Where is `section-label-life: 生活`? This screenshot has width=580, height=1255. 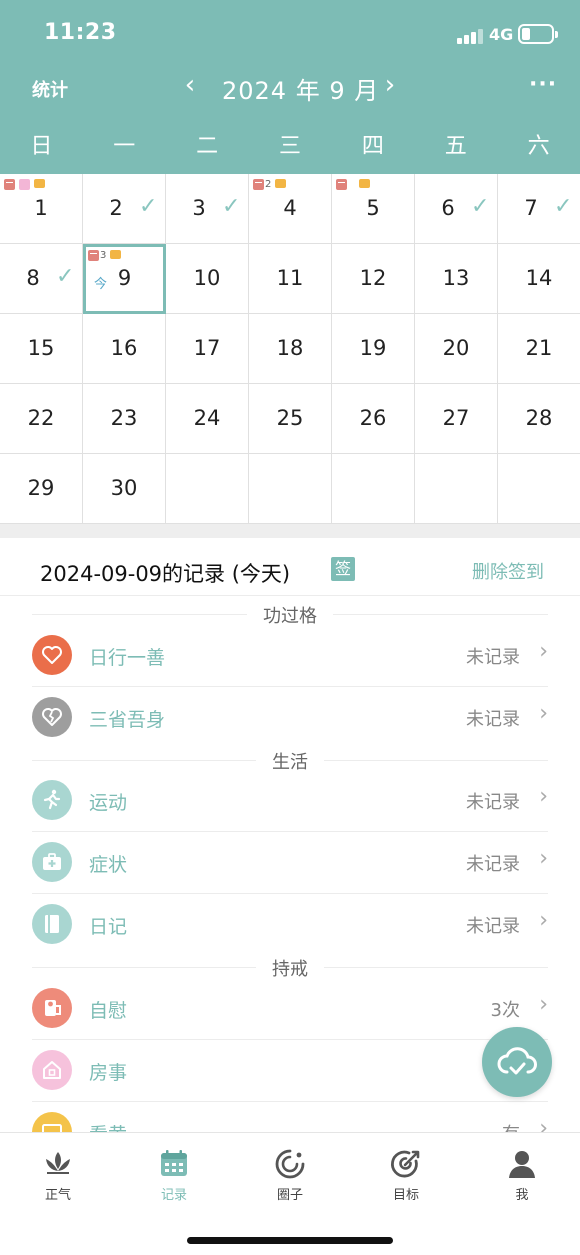
section-label-life: 生活 is located at coordinates (290, 760).